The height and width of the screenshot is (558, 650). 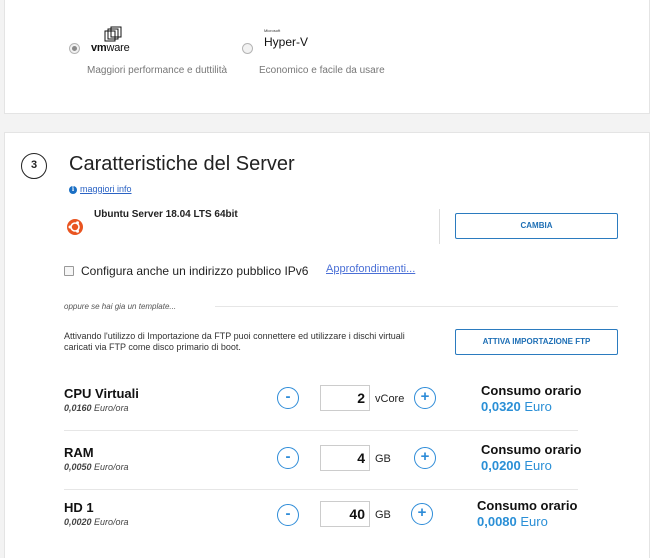 I want to click on cpu-decrement-button: -, so click(x=288, y=398).